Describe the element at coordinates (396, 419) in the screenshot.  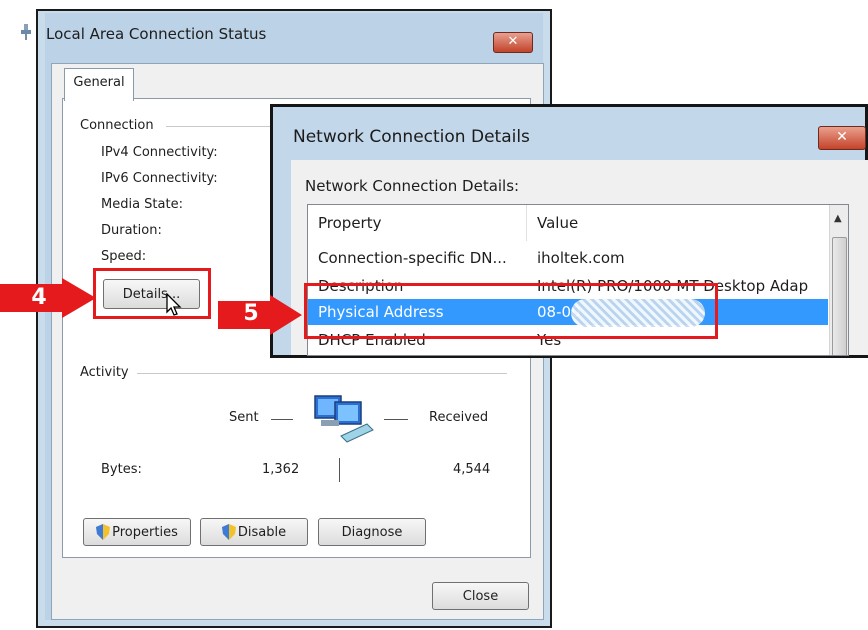
I see `received-line` at that location.